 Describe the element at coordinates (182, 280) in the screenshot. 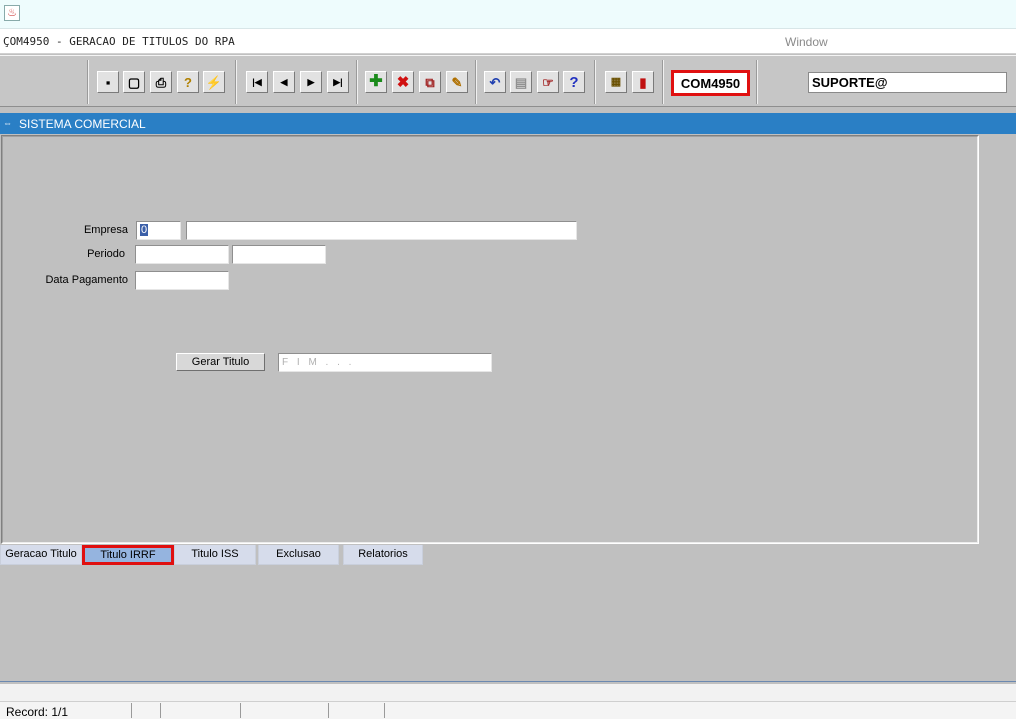

I see `data-pagamento-input` at that location.